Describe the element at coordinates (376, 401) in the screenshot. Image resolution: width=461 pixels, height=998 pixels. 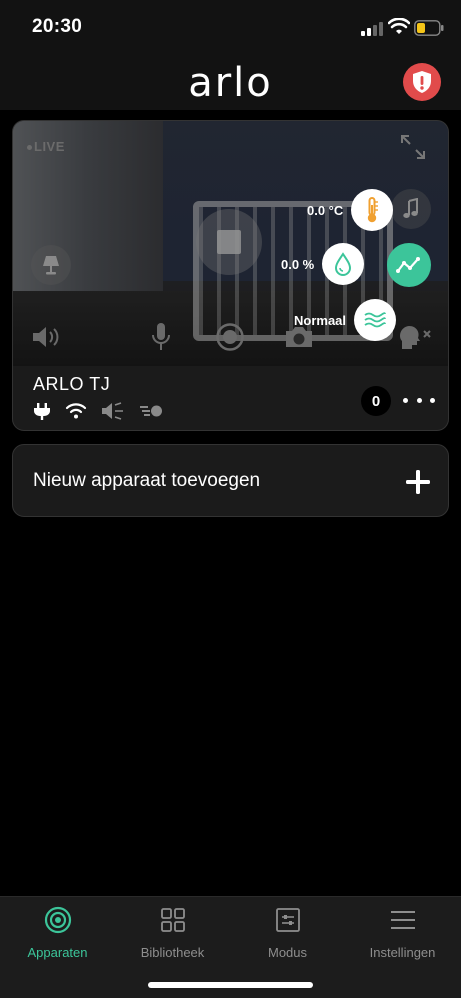
I see `event-count-badge: 0` at that location.